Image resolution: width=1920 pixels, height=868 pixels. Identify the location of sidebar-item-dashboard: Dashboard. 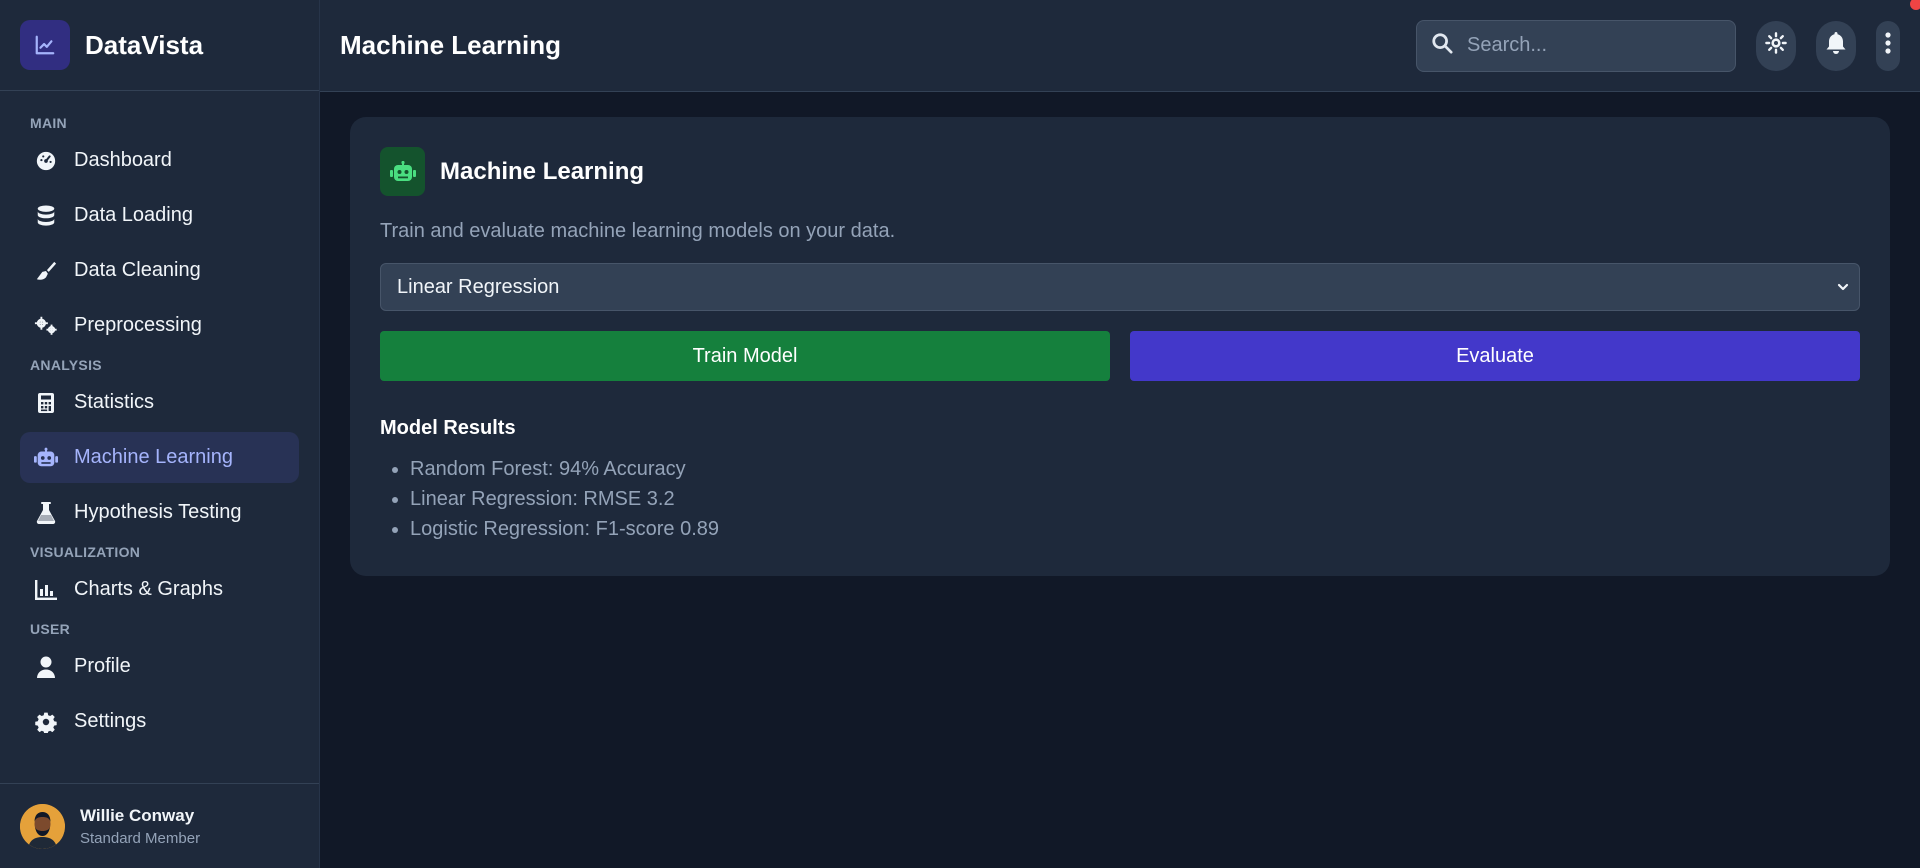
(159, 160).